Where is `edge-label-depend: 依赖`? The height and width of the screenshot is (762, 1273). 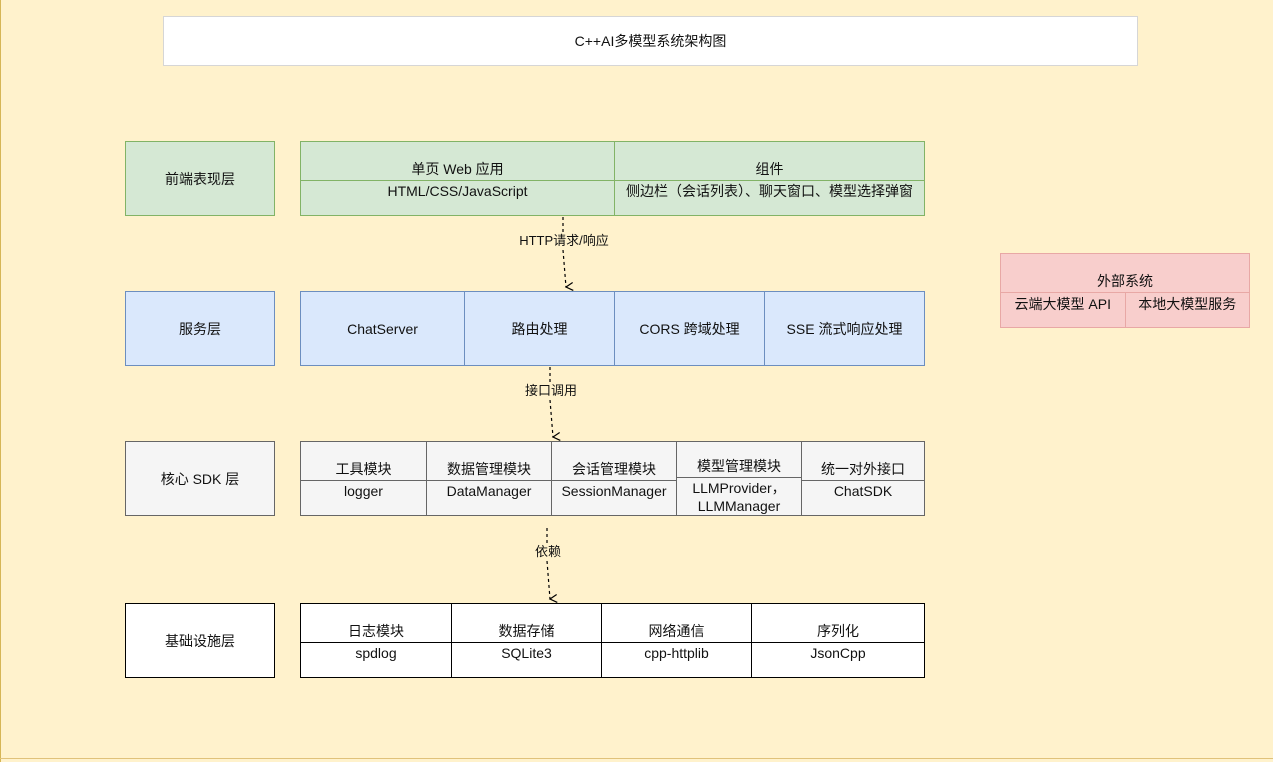
edge-label-depend: 依赖 is located at coordinates (548, 552).